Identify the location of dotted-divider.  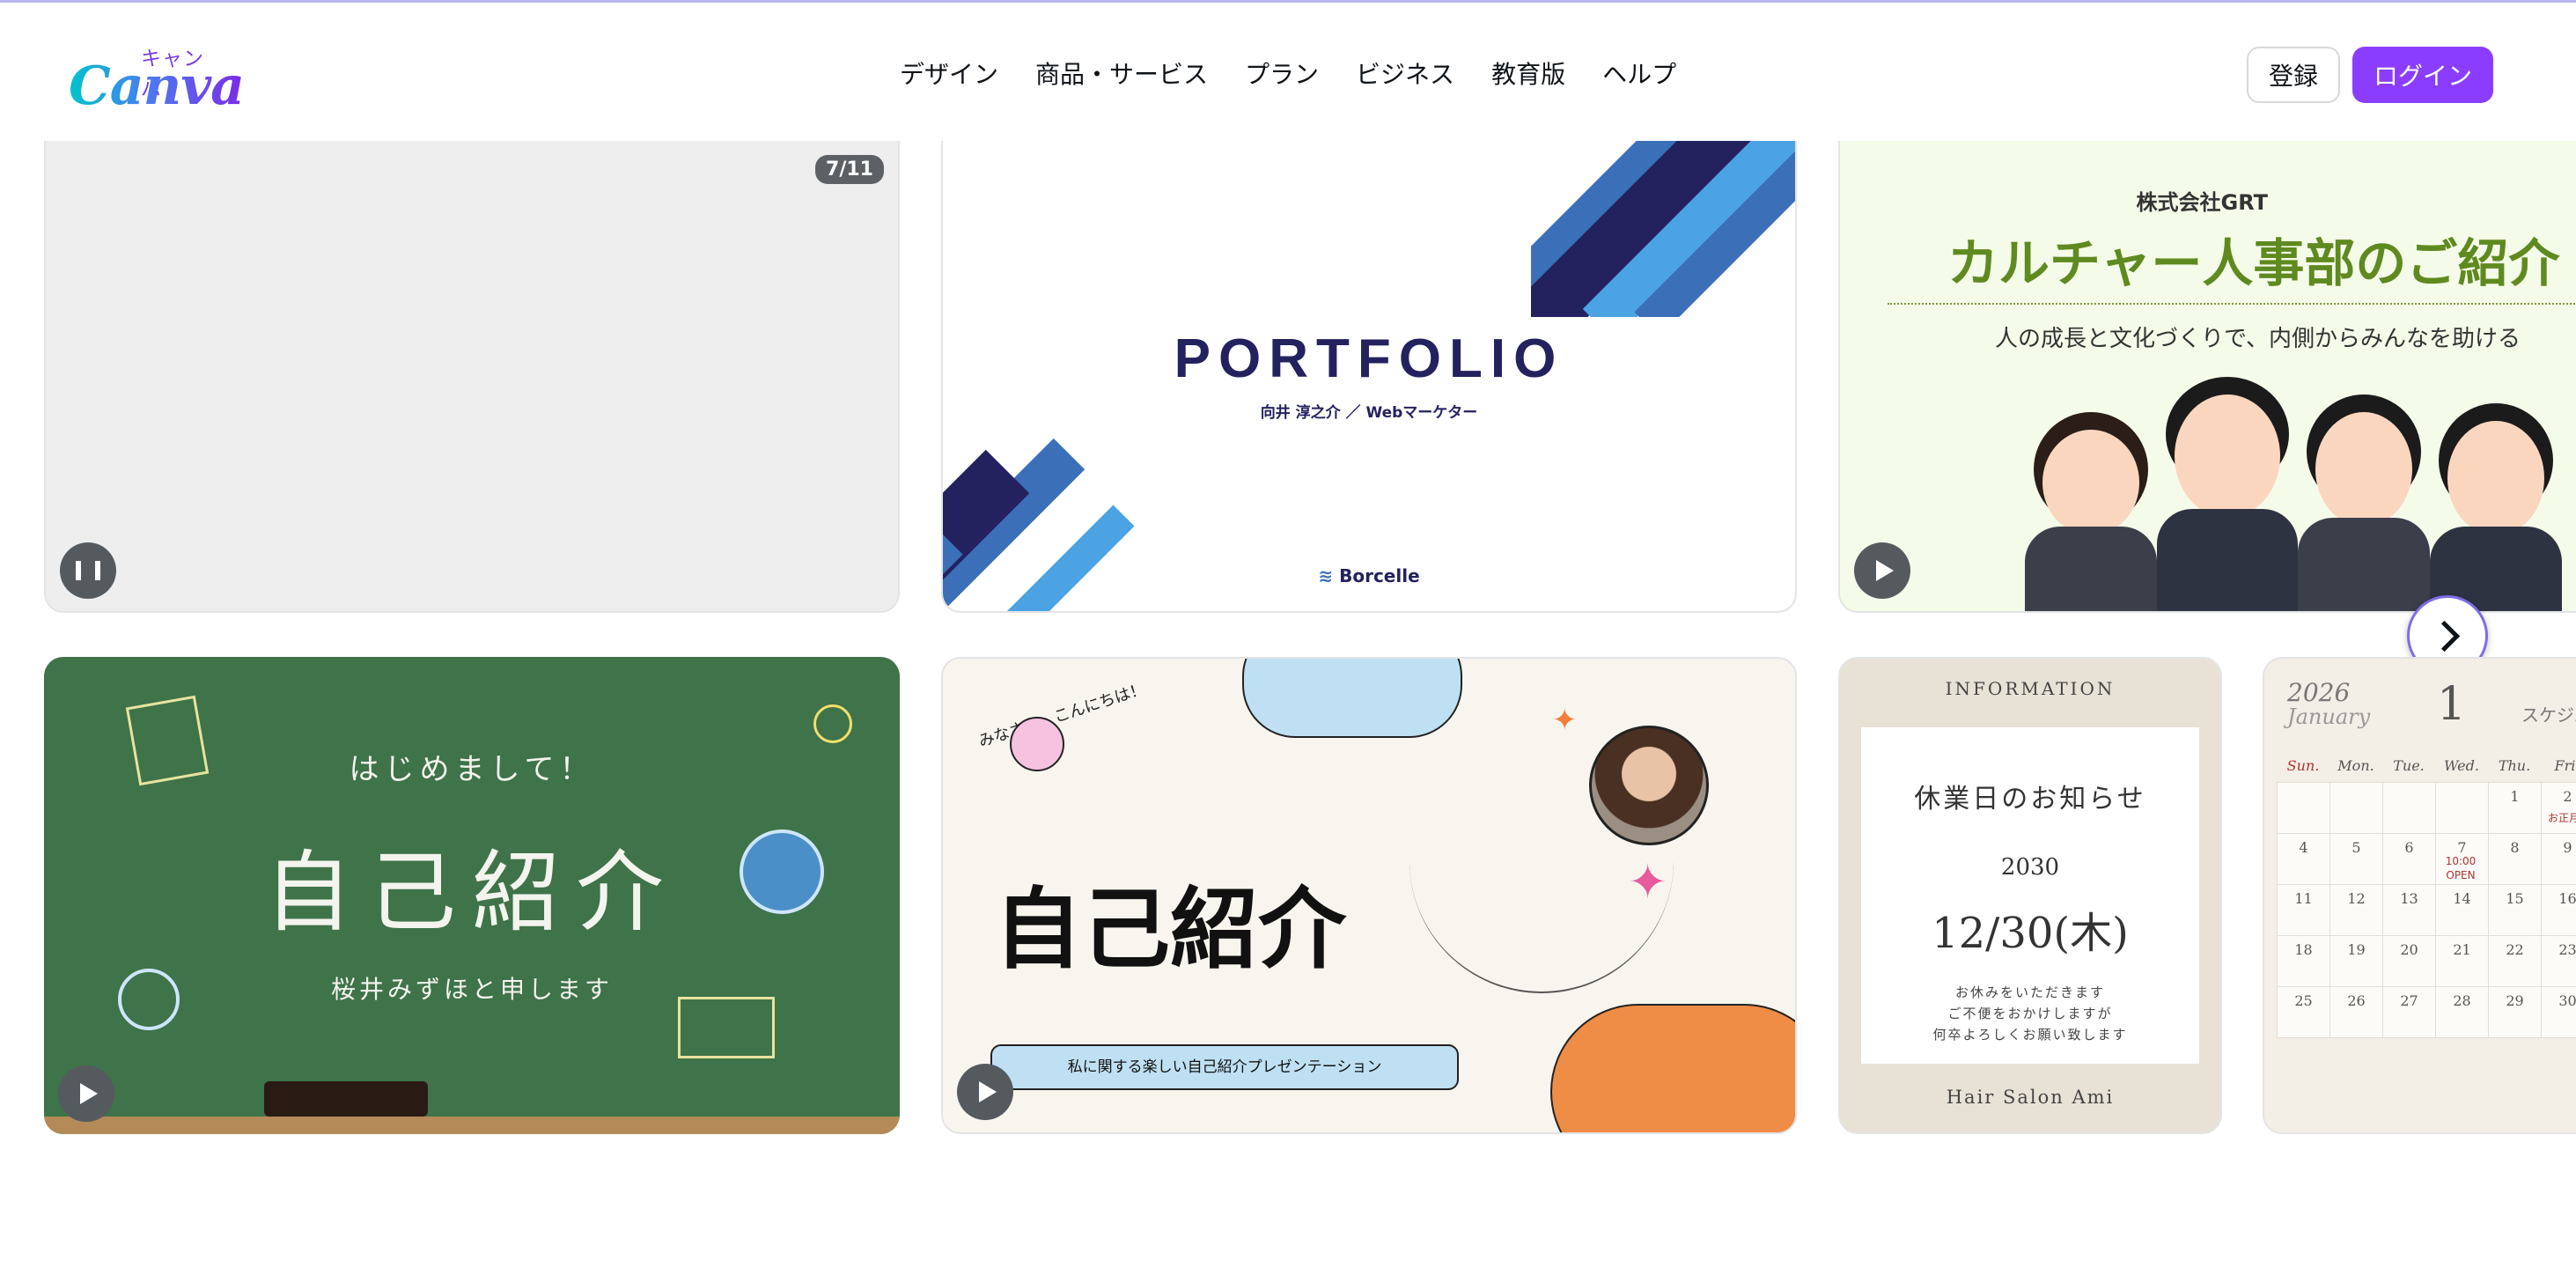
(2232, 304).